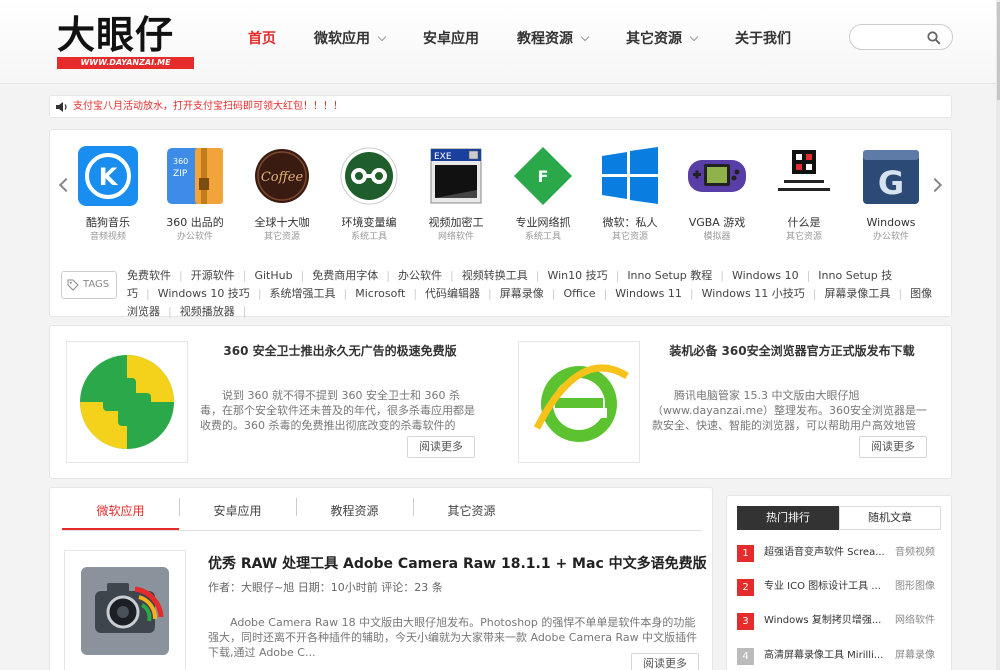 The width and height of the screenshot is (1000, 670). I want to click on app-card: K 酷狗音乐 音频视频, so click(108, 195).